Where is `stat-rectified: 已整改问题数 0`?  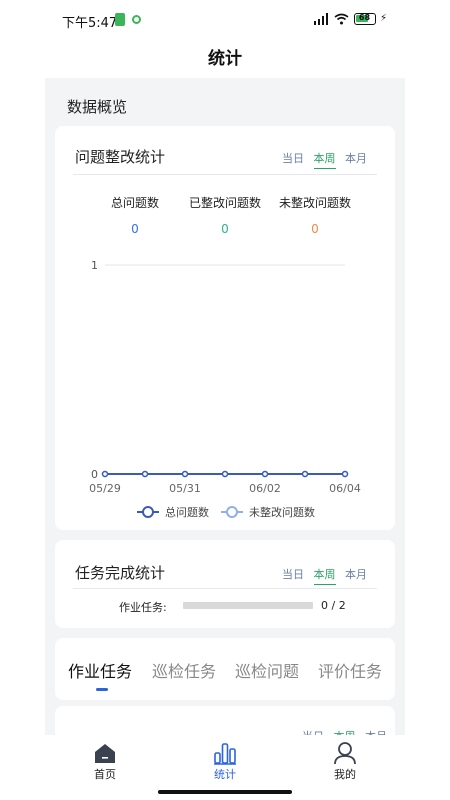 stat-rectified: 已整改问题数 0 is located at coordinates (225, 215).